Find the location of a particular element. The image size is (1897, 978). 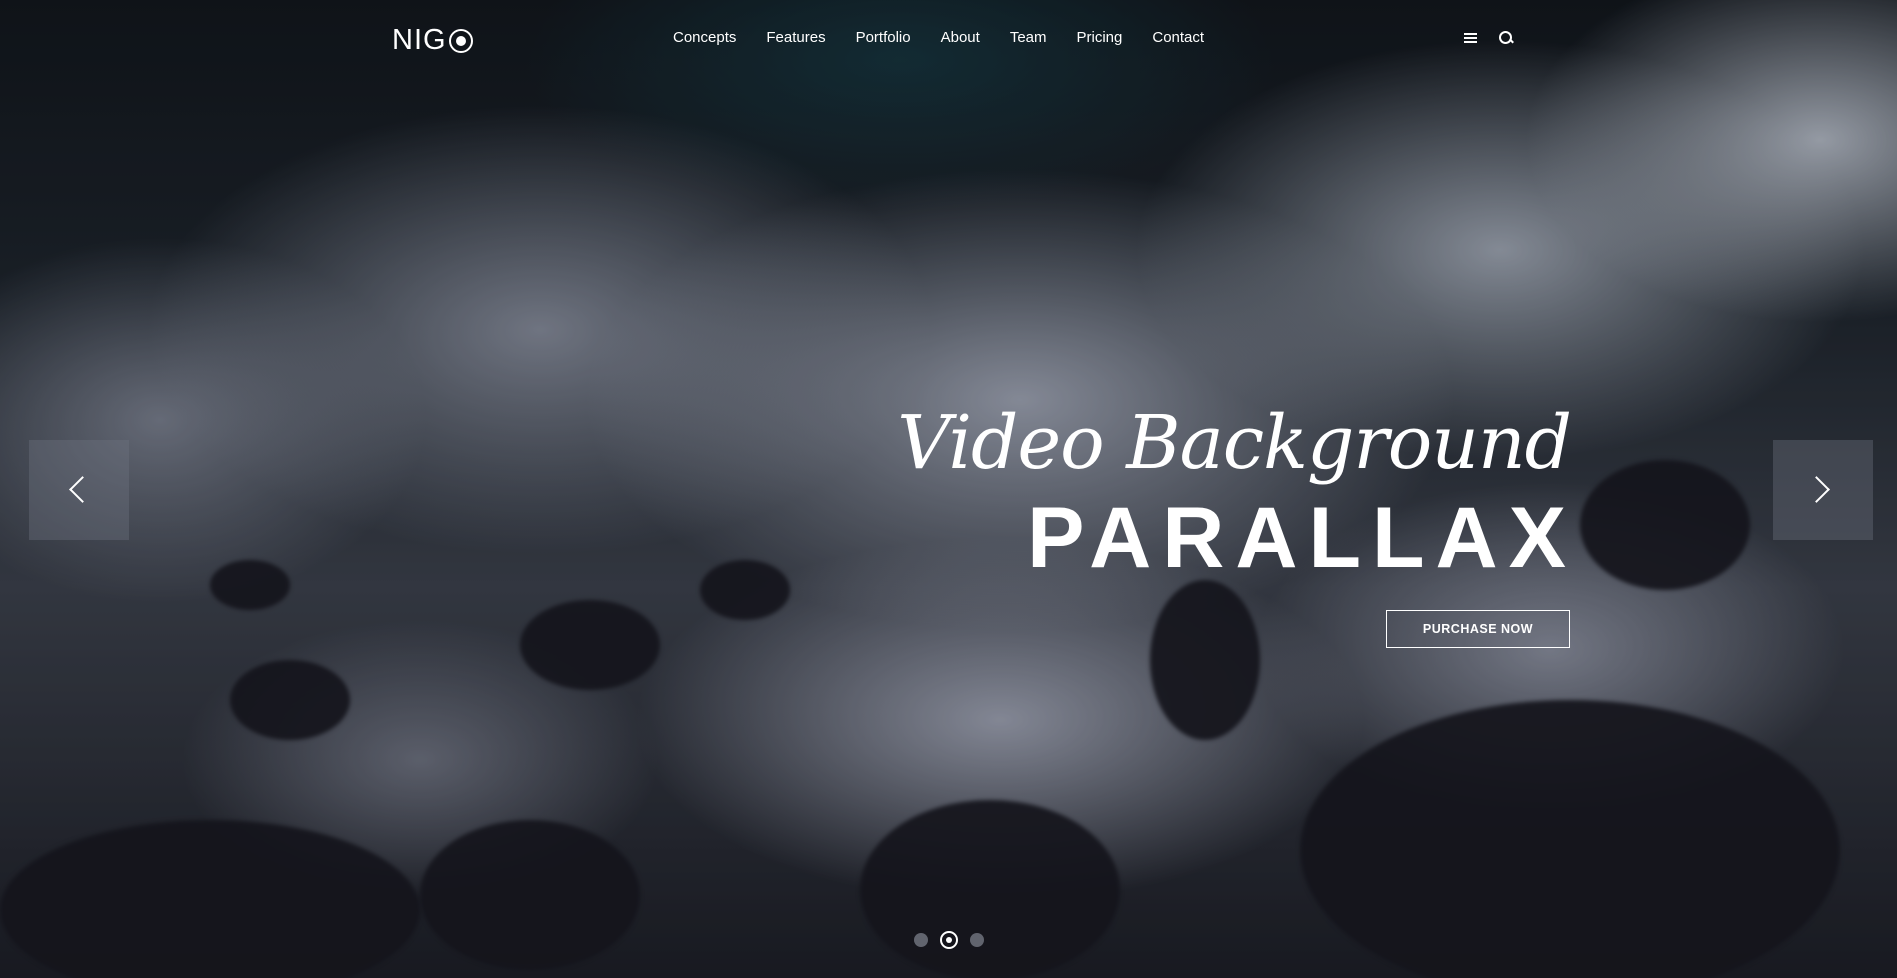

chevron-right-icon is located at coordinates (1816, 489).